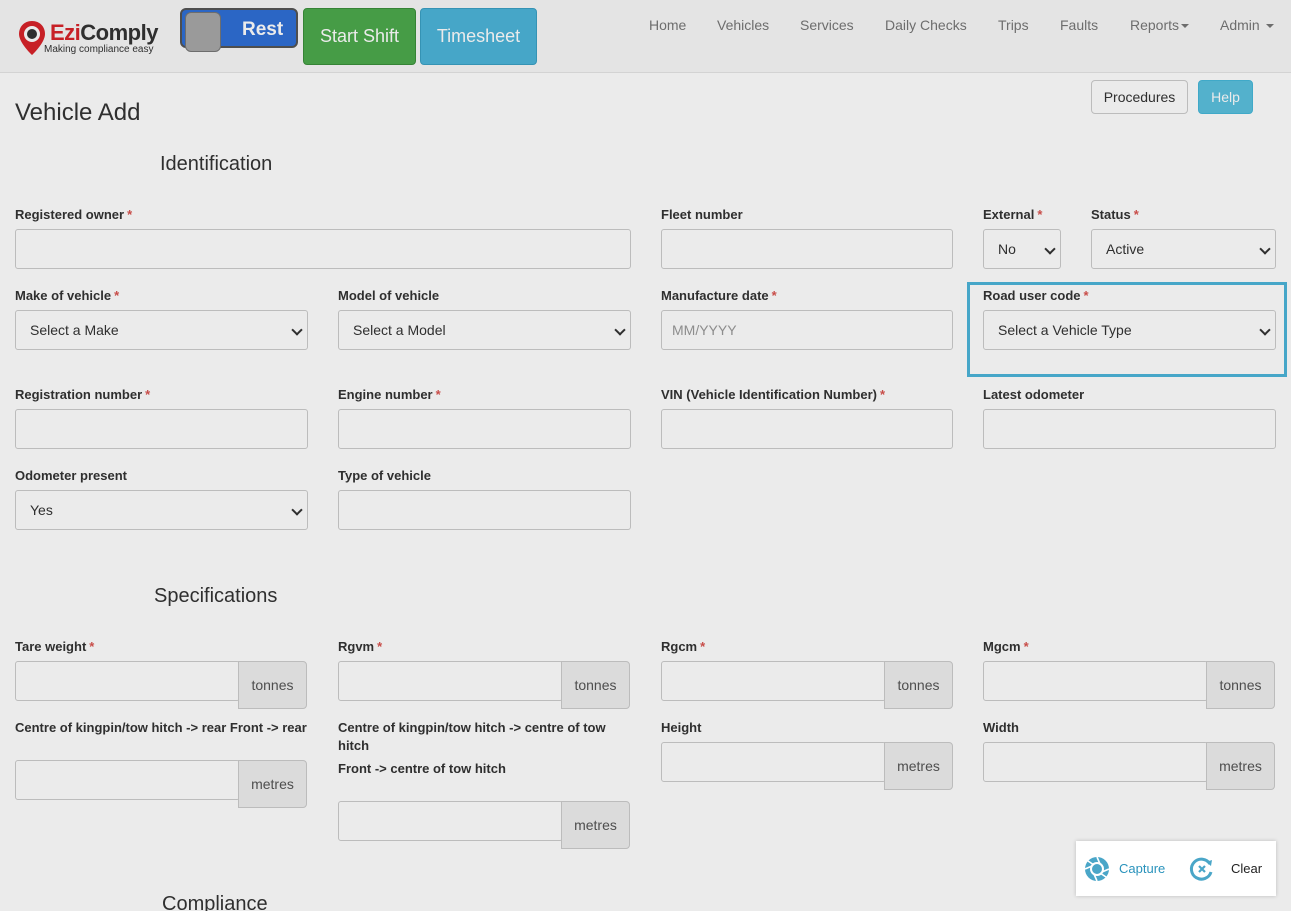 Image resolution: width=1291 pixels, height=911 pixels. Describe the element at coordinates (127, 681) in the screenshot. I see `tare-weight-input` at that location.